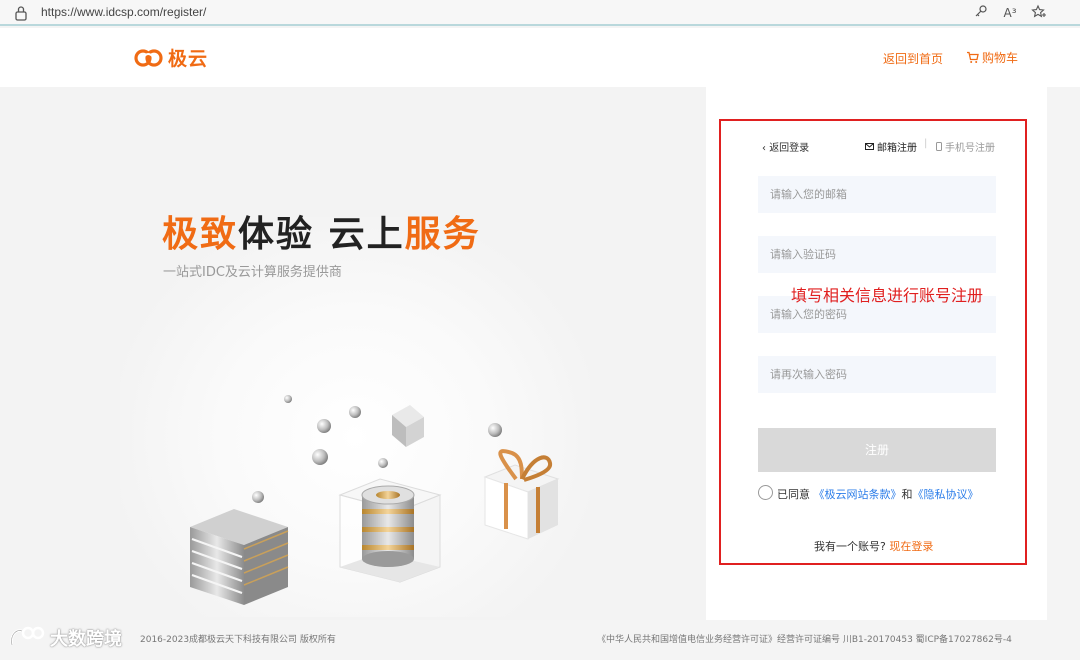 The width and height of the screenshot is (1080, 660). What do you see at coordinates (276, 234) in the screenshot?
I see `hero-title-part2: 体验` at bounding box center [276, 234].